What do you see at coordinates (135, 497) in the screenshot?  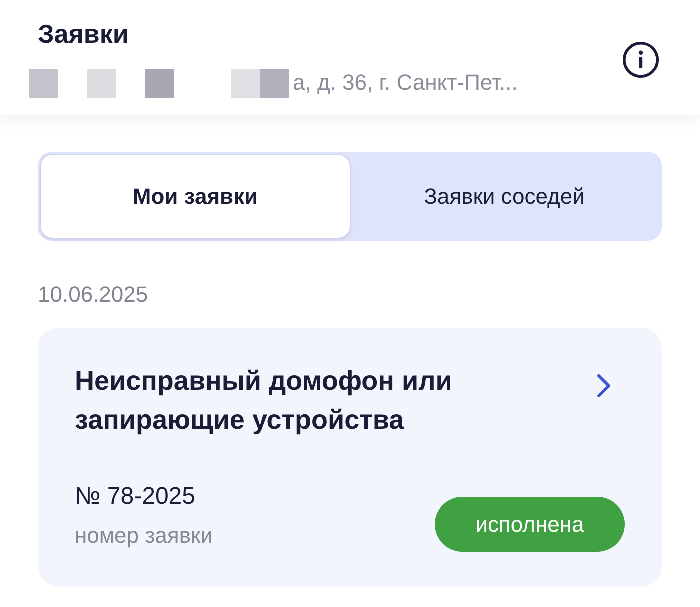 I see `request-number: № 78-2025` at bounding box center [135, 497].